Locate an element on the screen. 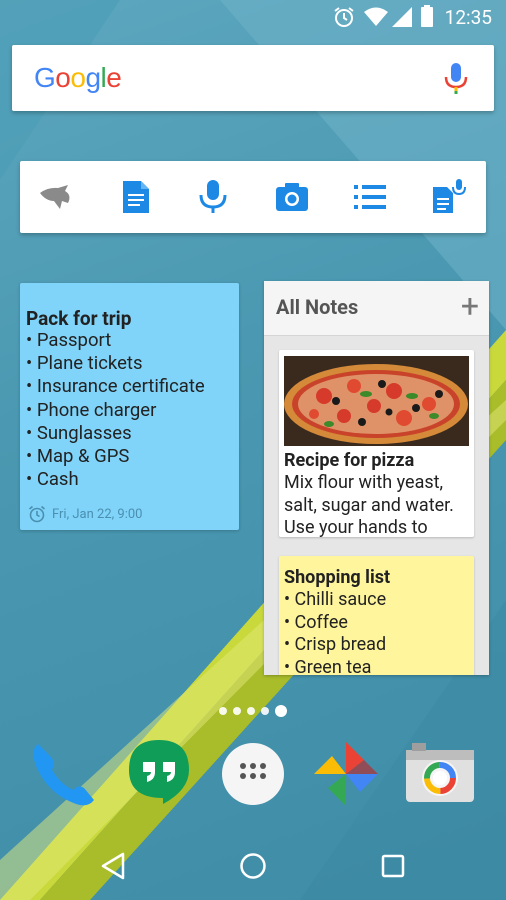  note-line: • Crisp bread is located at coordinates (335, 644).